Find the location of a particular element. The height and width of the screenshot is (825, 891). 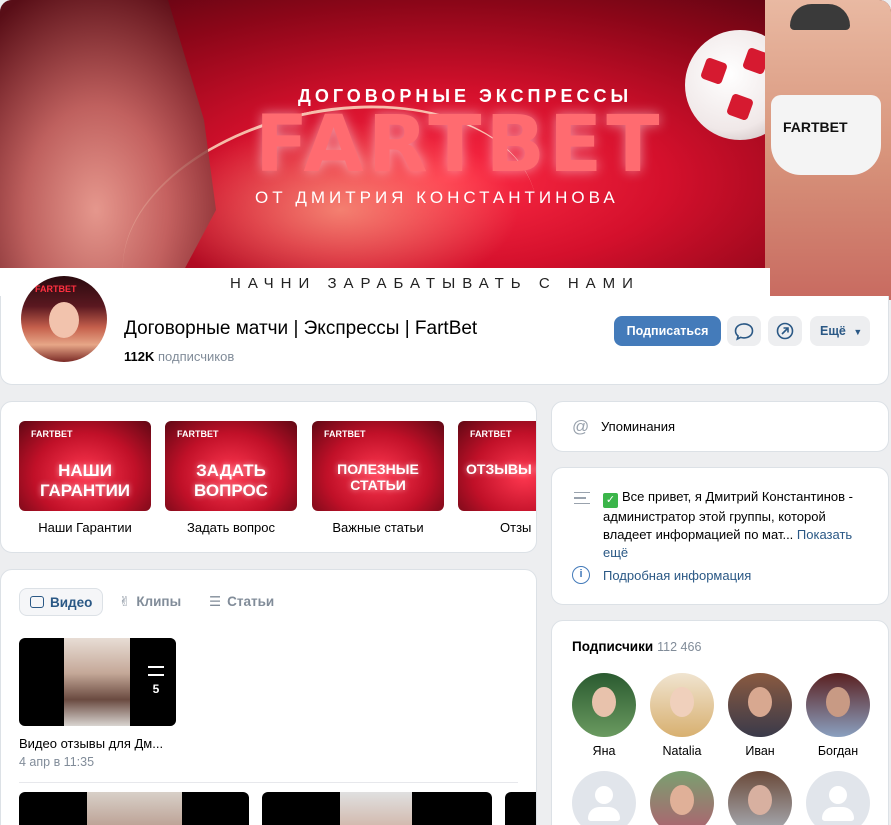

cover-tagline-strip: НАЧНИ ЗАРАБАТЫВАТЬ С НАМИ is located at coordinates (385, 283).